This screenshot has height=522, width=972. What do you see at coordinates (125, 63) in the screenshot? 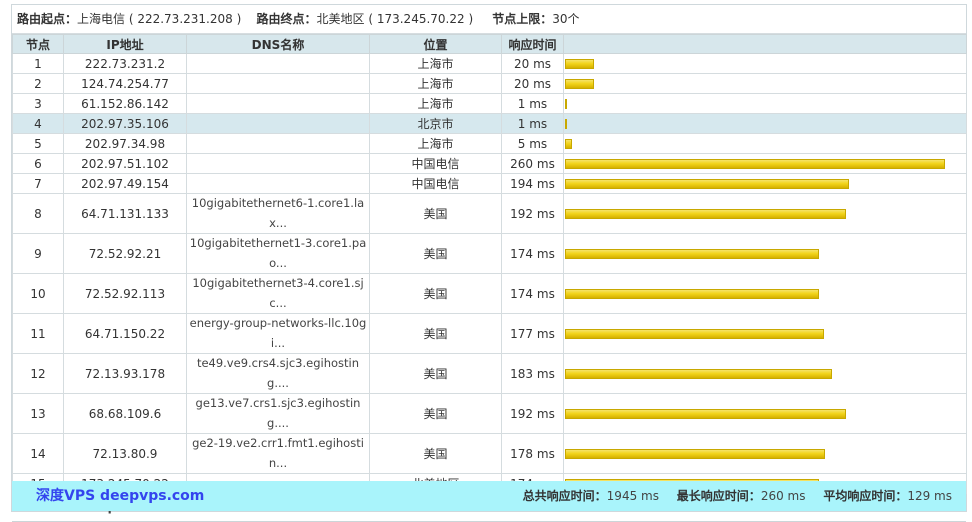
I see `ip-cell: 222.73.231.2` at bounding box center [125, 63].